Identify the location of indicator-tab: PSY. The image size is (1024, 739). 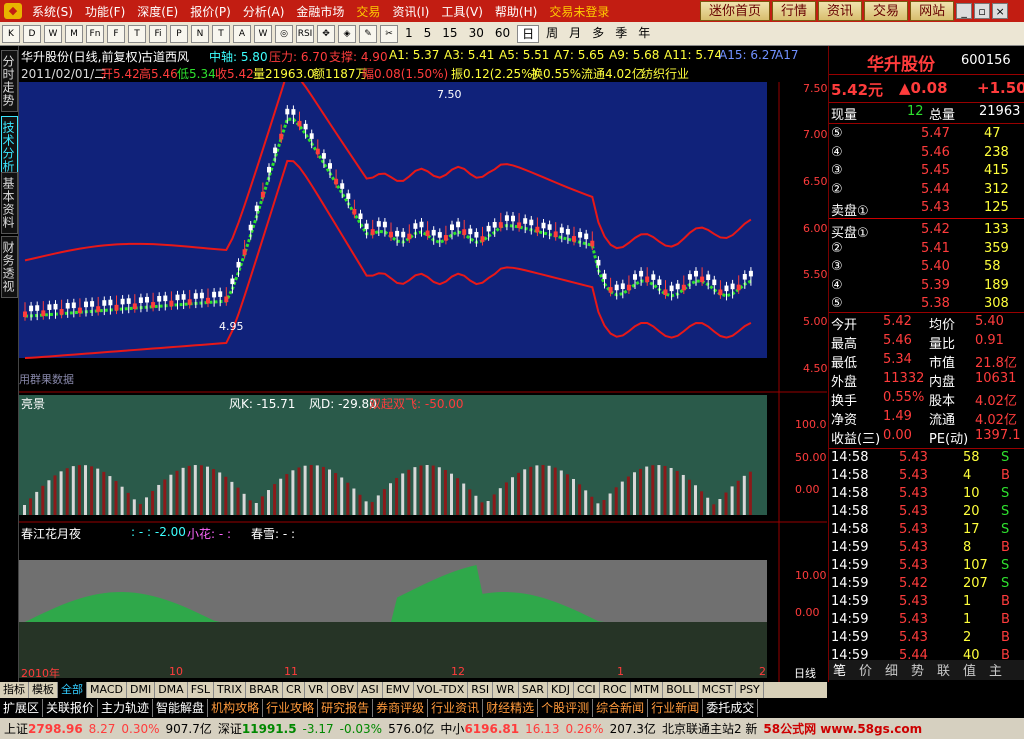
(750, 690).